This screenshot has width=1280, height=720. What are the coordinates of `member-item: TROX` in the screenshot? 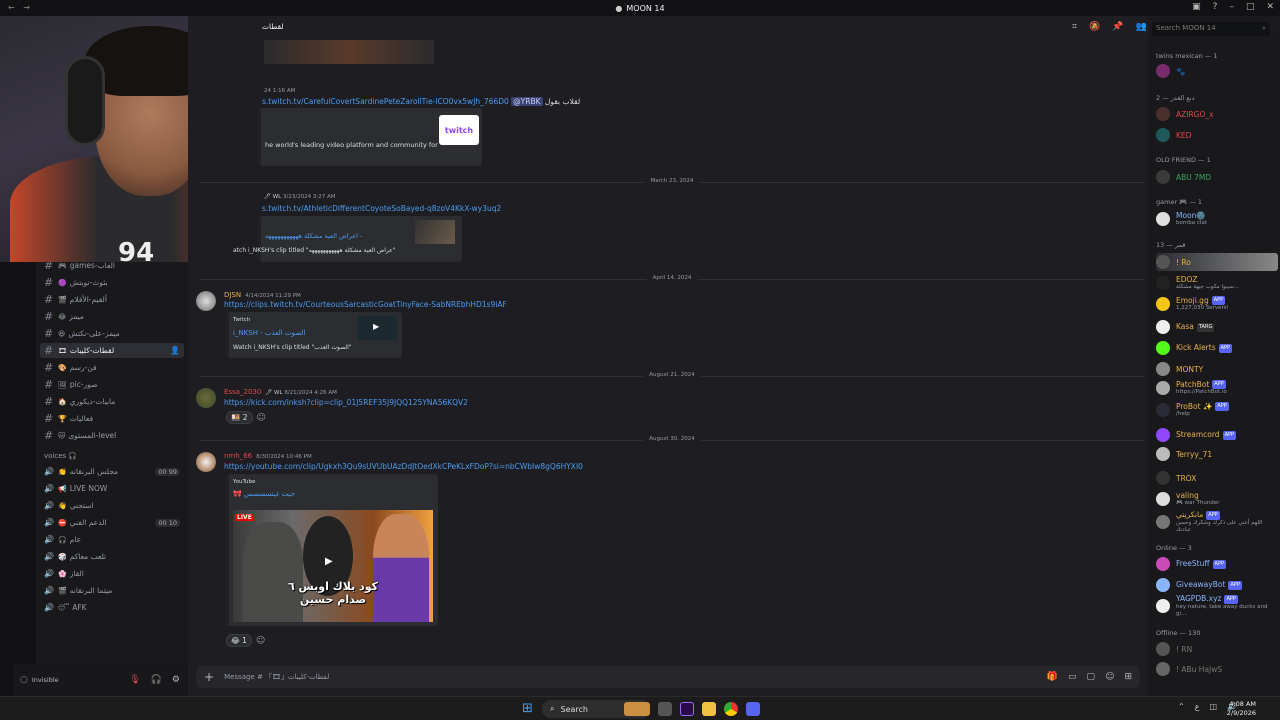 It's located at (1217, 478).